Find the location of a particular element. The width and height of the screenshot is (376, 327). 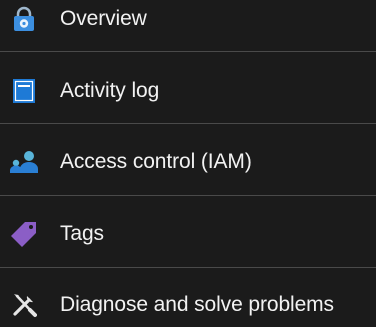

menu-item-label: Activity log is located at coordinates (110, 90).